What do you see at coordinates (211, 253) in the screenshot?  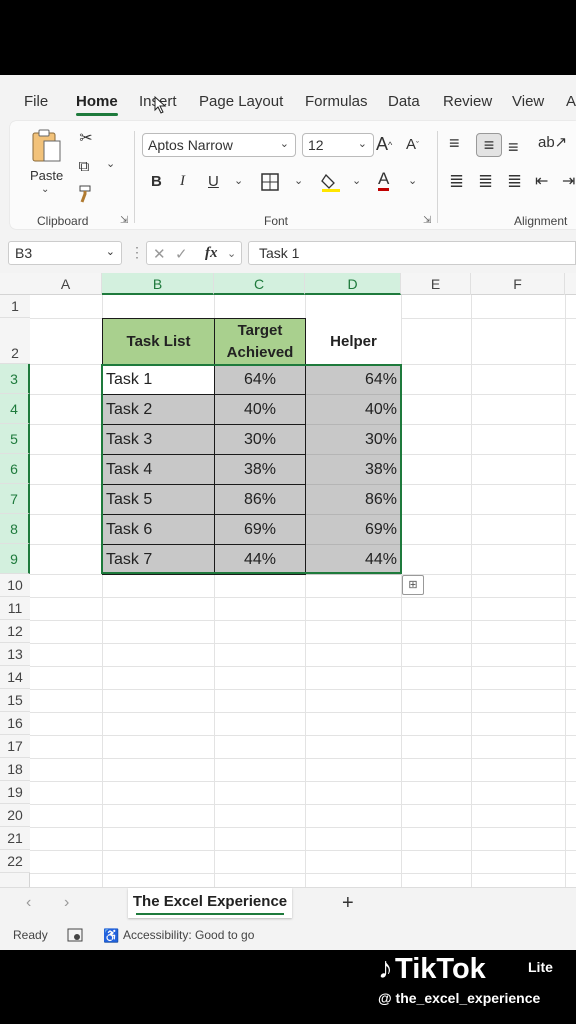 I see `insert-function-button: fx` at bounding box center [211, 253].